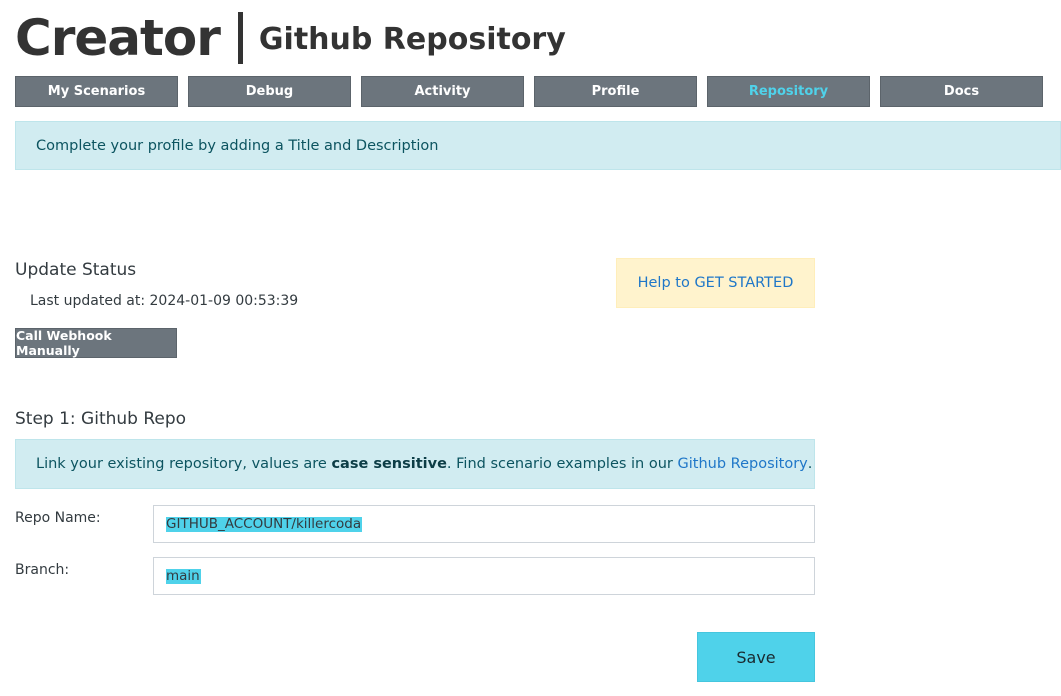  I want to click on help-get-started-link: Help to GET STARTED, so click(715, 283).